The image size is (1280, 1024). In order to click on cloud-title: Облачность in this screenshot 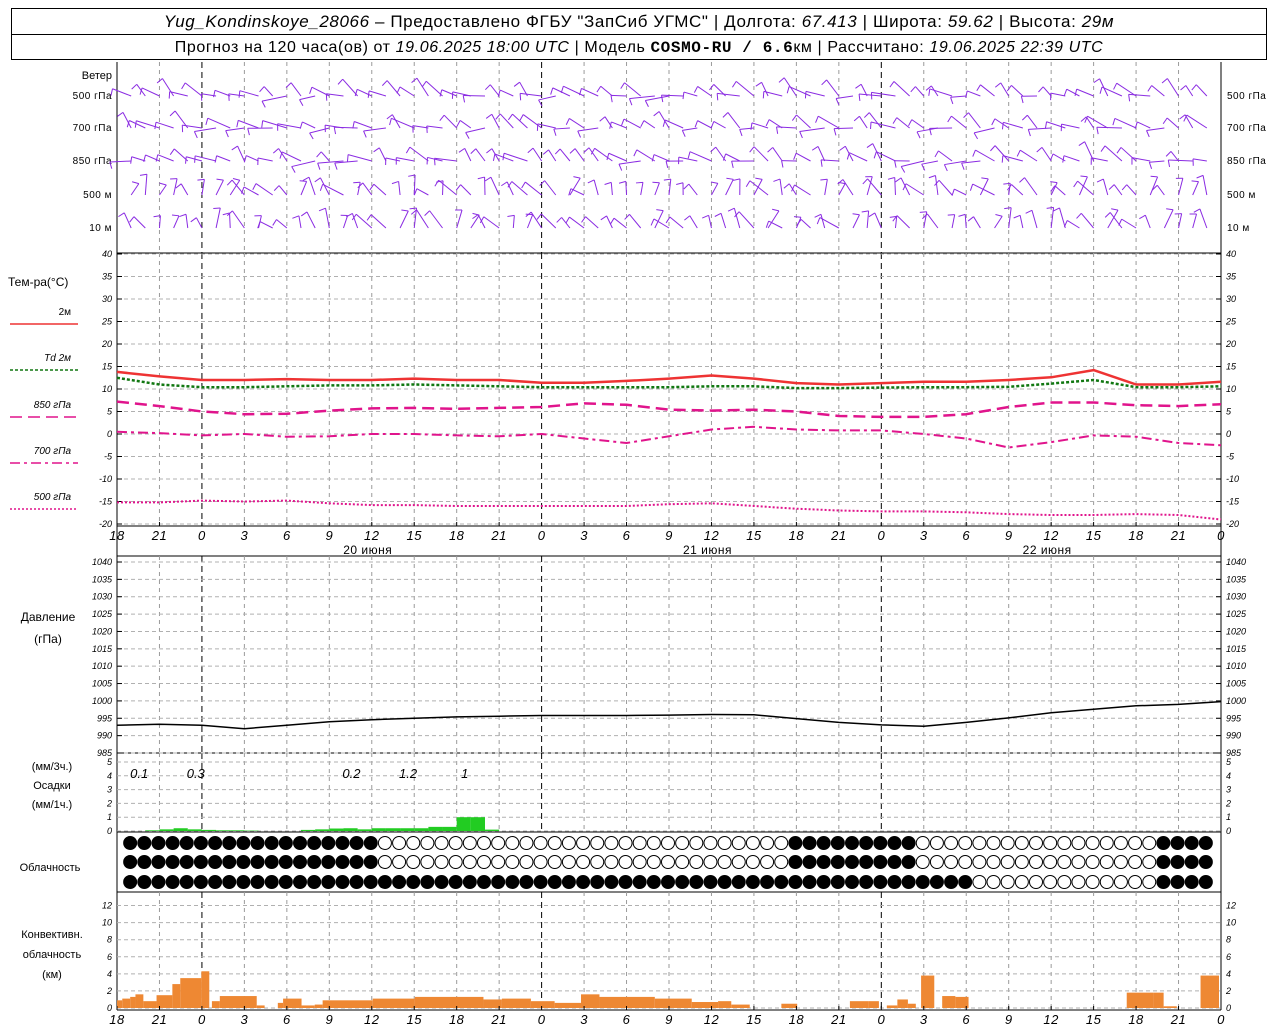, I will do `click(50, 868)`.